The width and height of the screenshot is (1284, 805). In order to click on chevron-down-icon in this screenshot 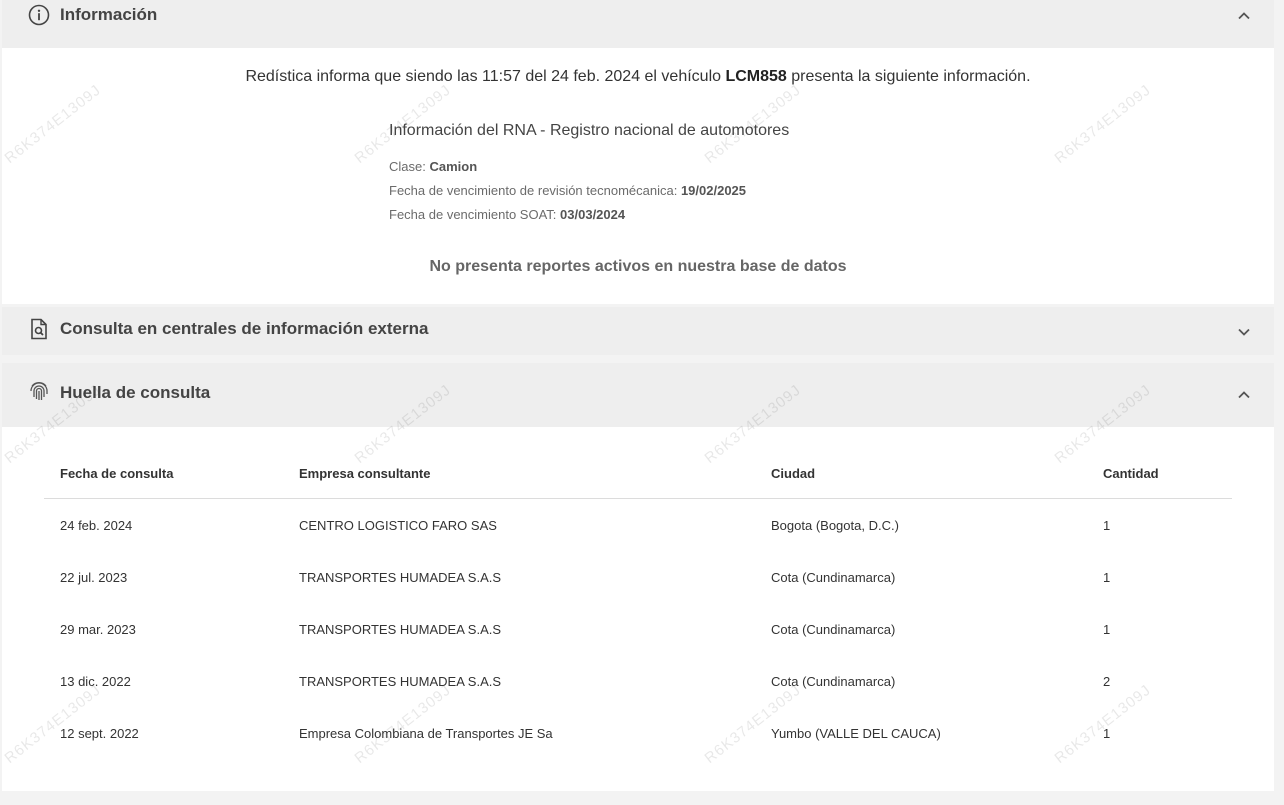, I will do `click(1244, 332)`.